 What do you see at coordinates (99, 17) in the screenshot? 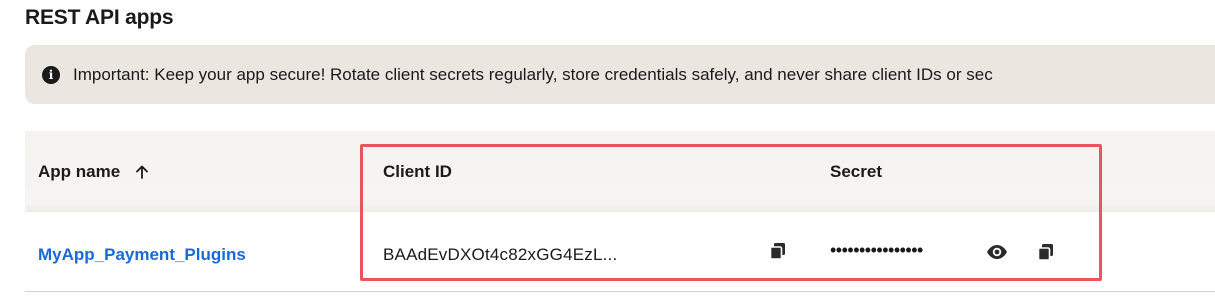
I see `page-title: REST API apps` at bounding box center [99, 17].